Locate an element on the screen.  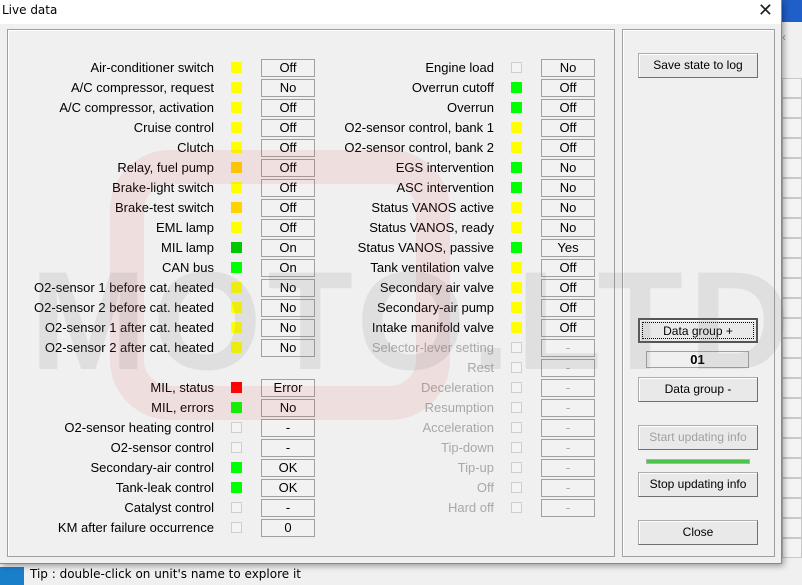
unit-name-label: Intake manifold valve is located at coordinates (401, 328).